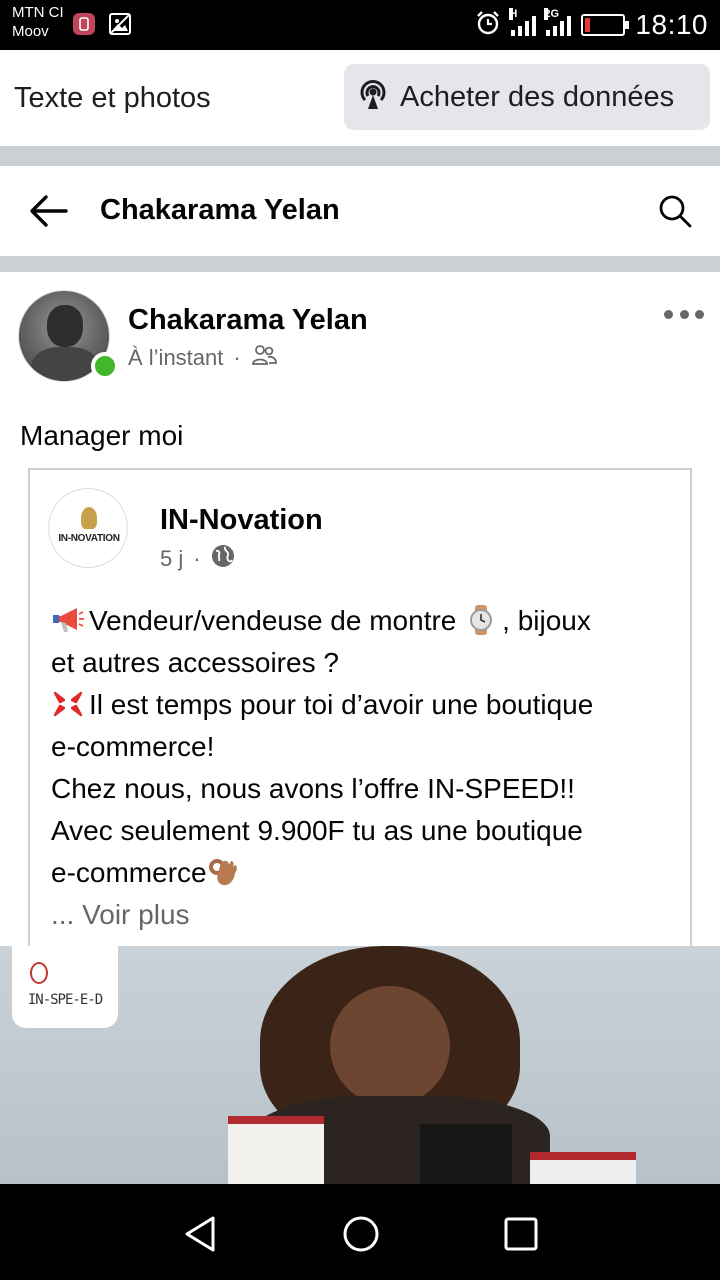 The width and height of the screenshot is (720, 1280). What do you see at coordinates (675, 211) in the screenshot?
I see `search-icon` at bounding box center [675, 211].